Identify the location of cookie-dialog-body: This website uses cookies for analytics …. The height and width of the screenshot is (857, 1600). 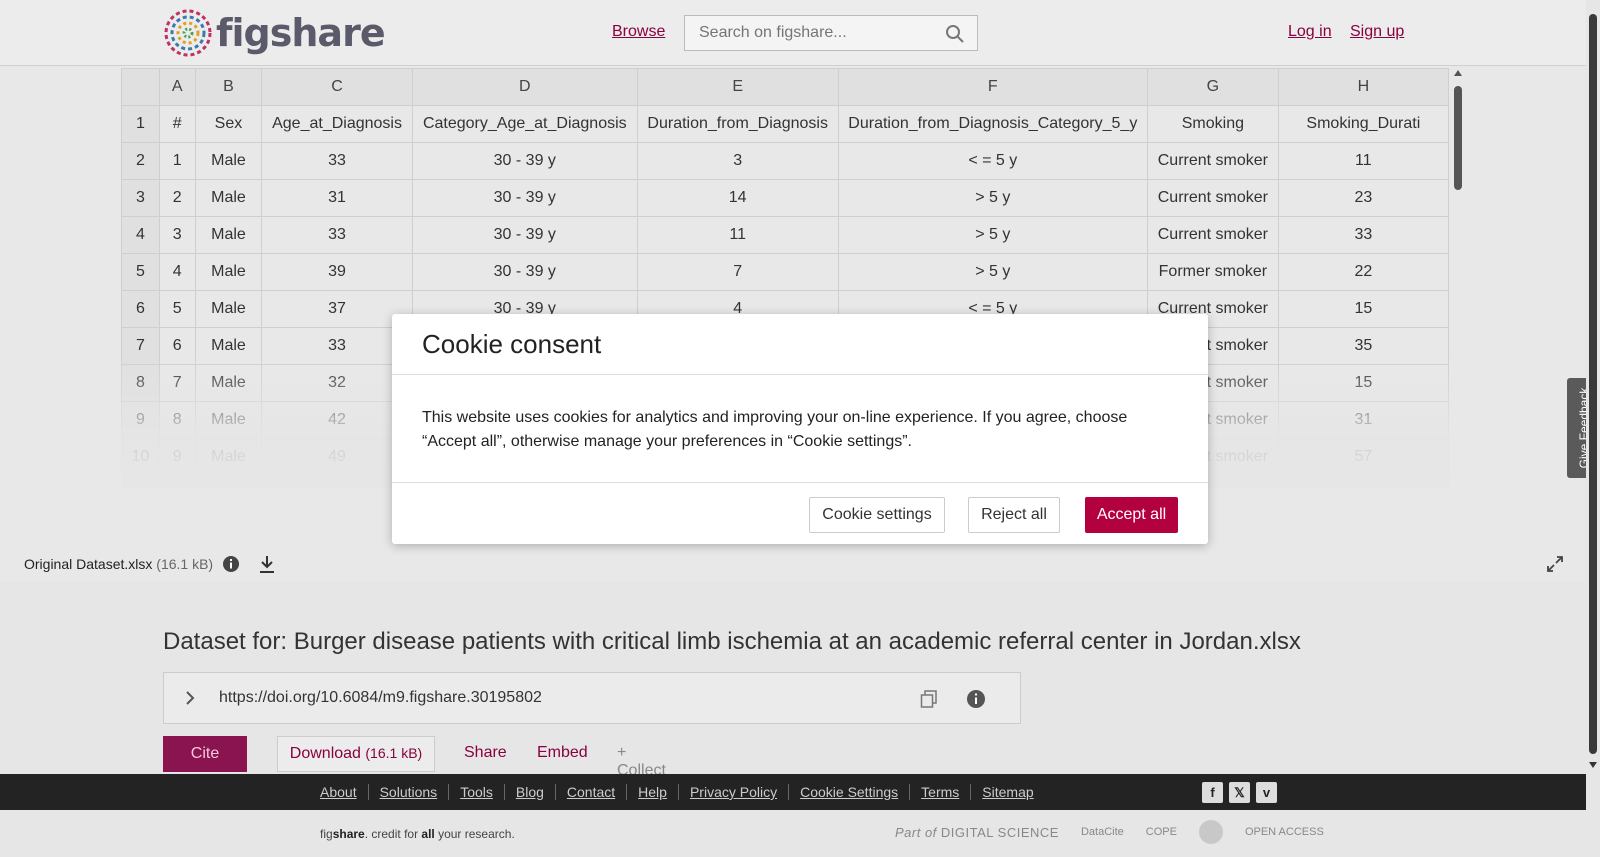
(775, 429).